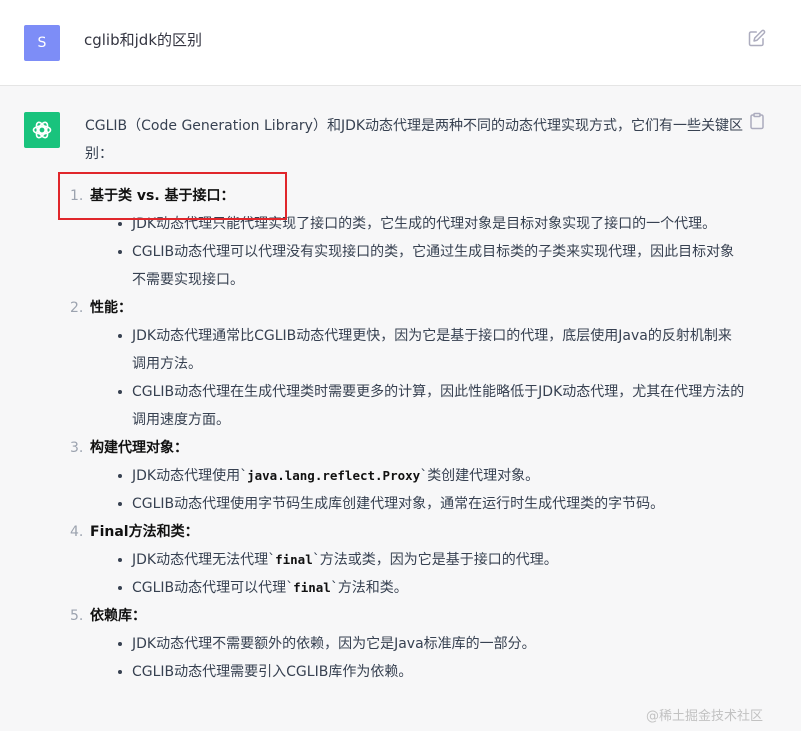 This screenshot has height=731, width=801. I want to click on list-item-heading: 2. 性能：, so click(407, 308).